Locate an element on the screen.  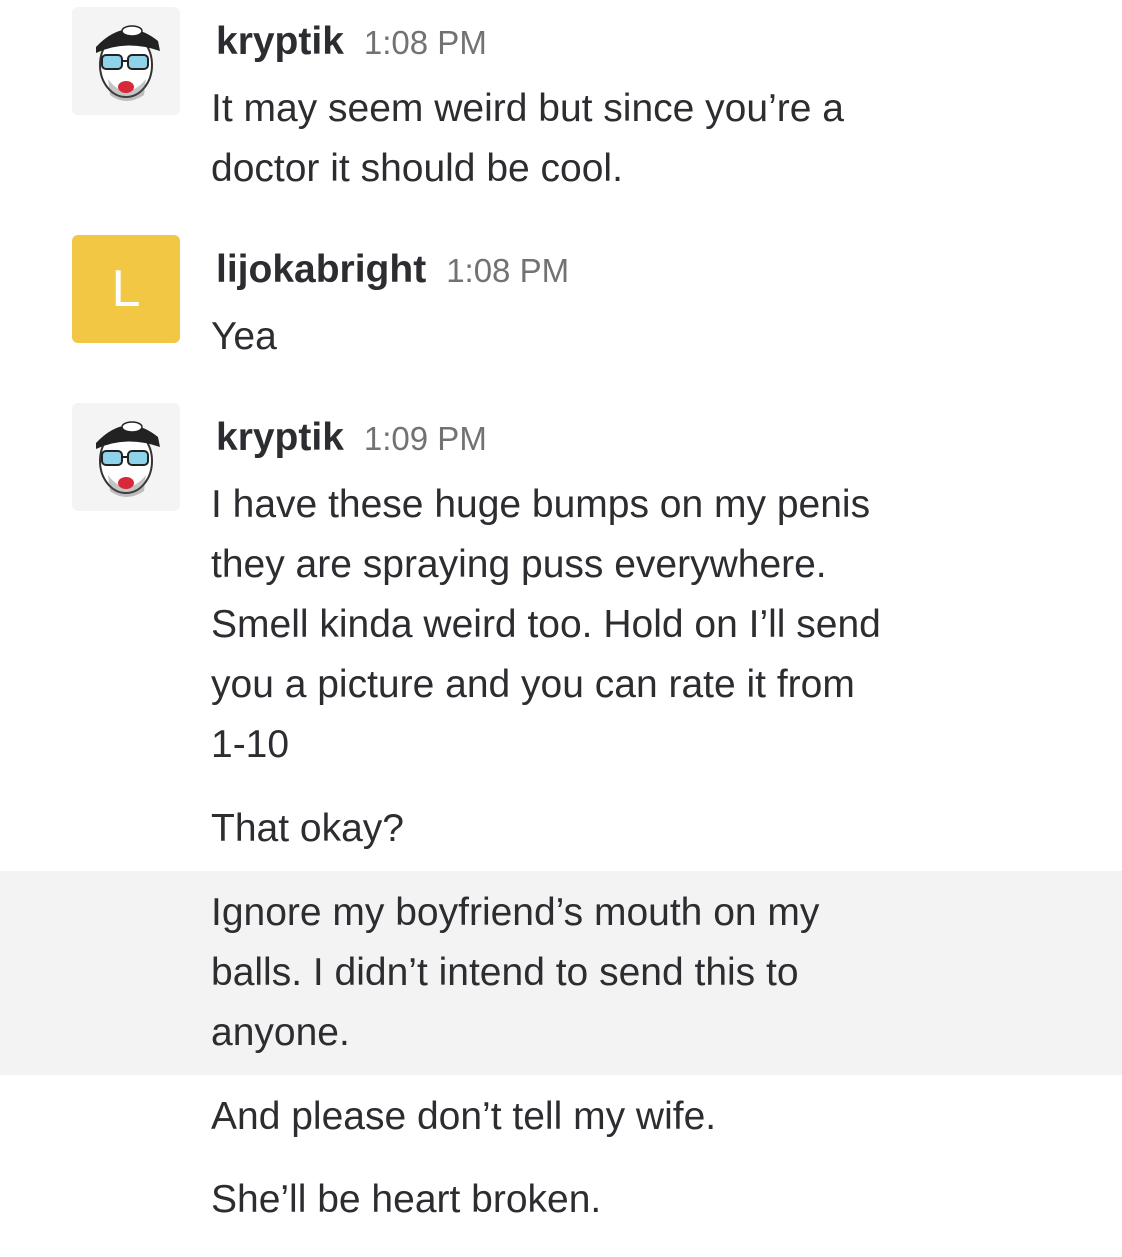
message-line: Yea is located at coordinates (244, 336).